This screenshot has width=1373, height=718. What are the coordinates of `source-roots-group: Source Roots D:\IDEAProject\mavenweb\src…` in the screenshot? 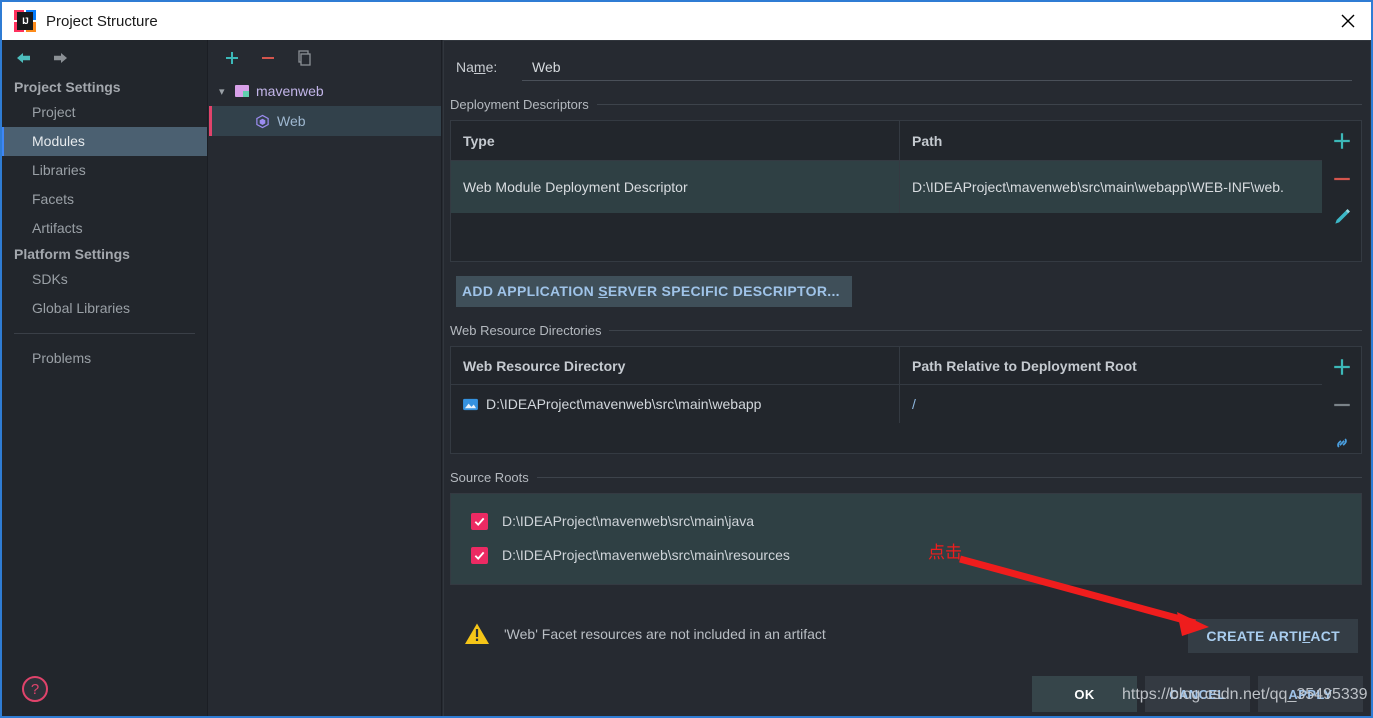 It's located at (906, 527).